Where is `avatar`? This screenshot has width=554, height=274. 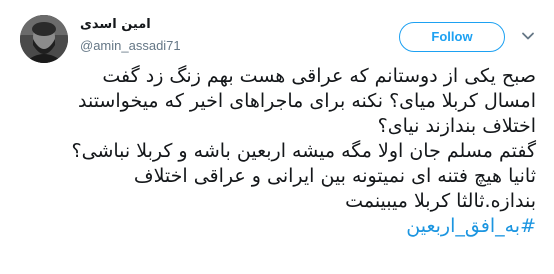
avatar is located at coordinates (44, 39).